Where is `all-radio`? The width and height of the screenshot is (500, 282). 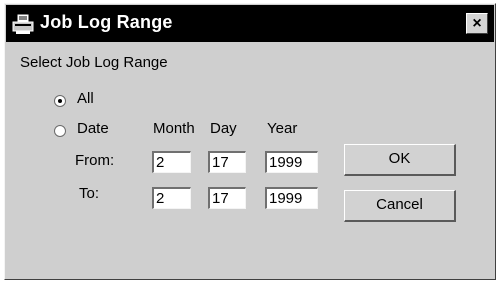
all-radio is located at coordinates (60, 101).